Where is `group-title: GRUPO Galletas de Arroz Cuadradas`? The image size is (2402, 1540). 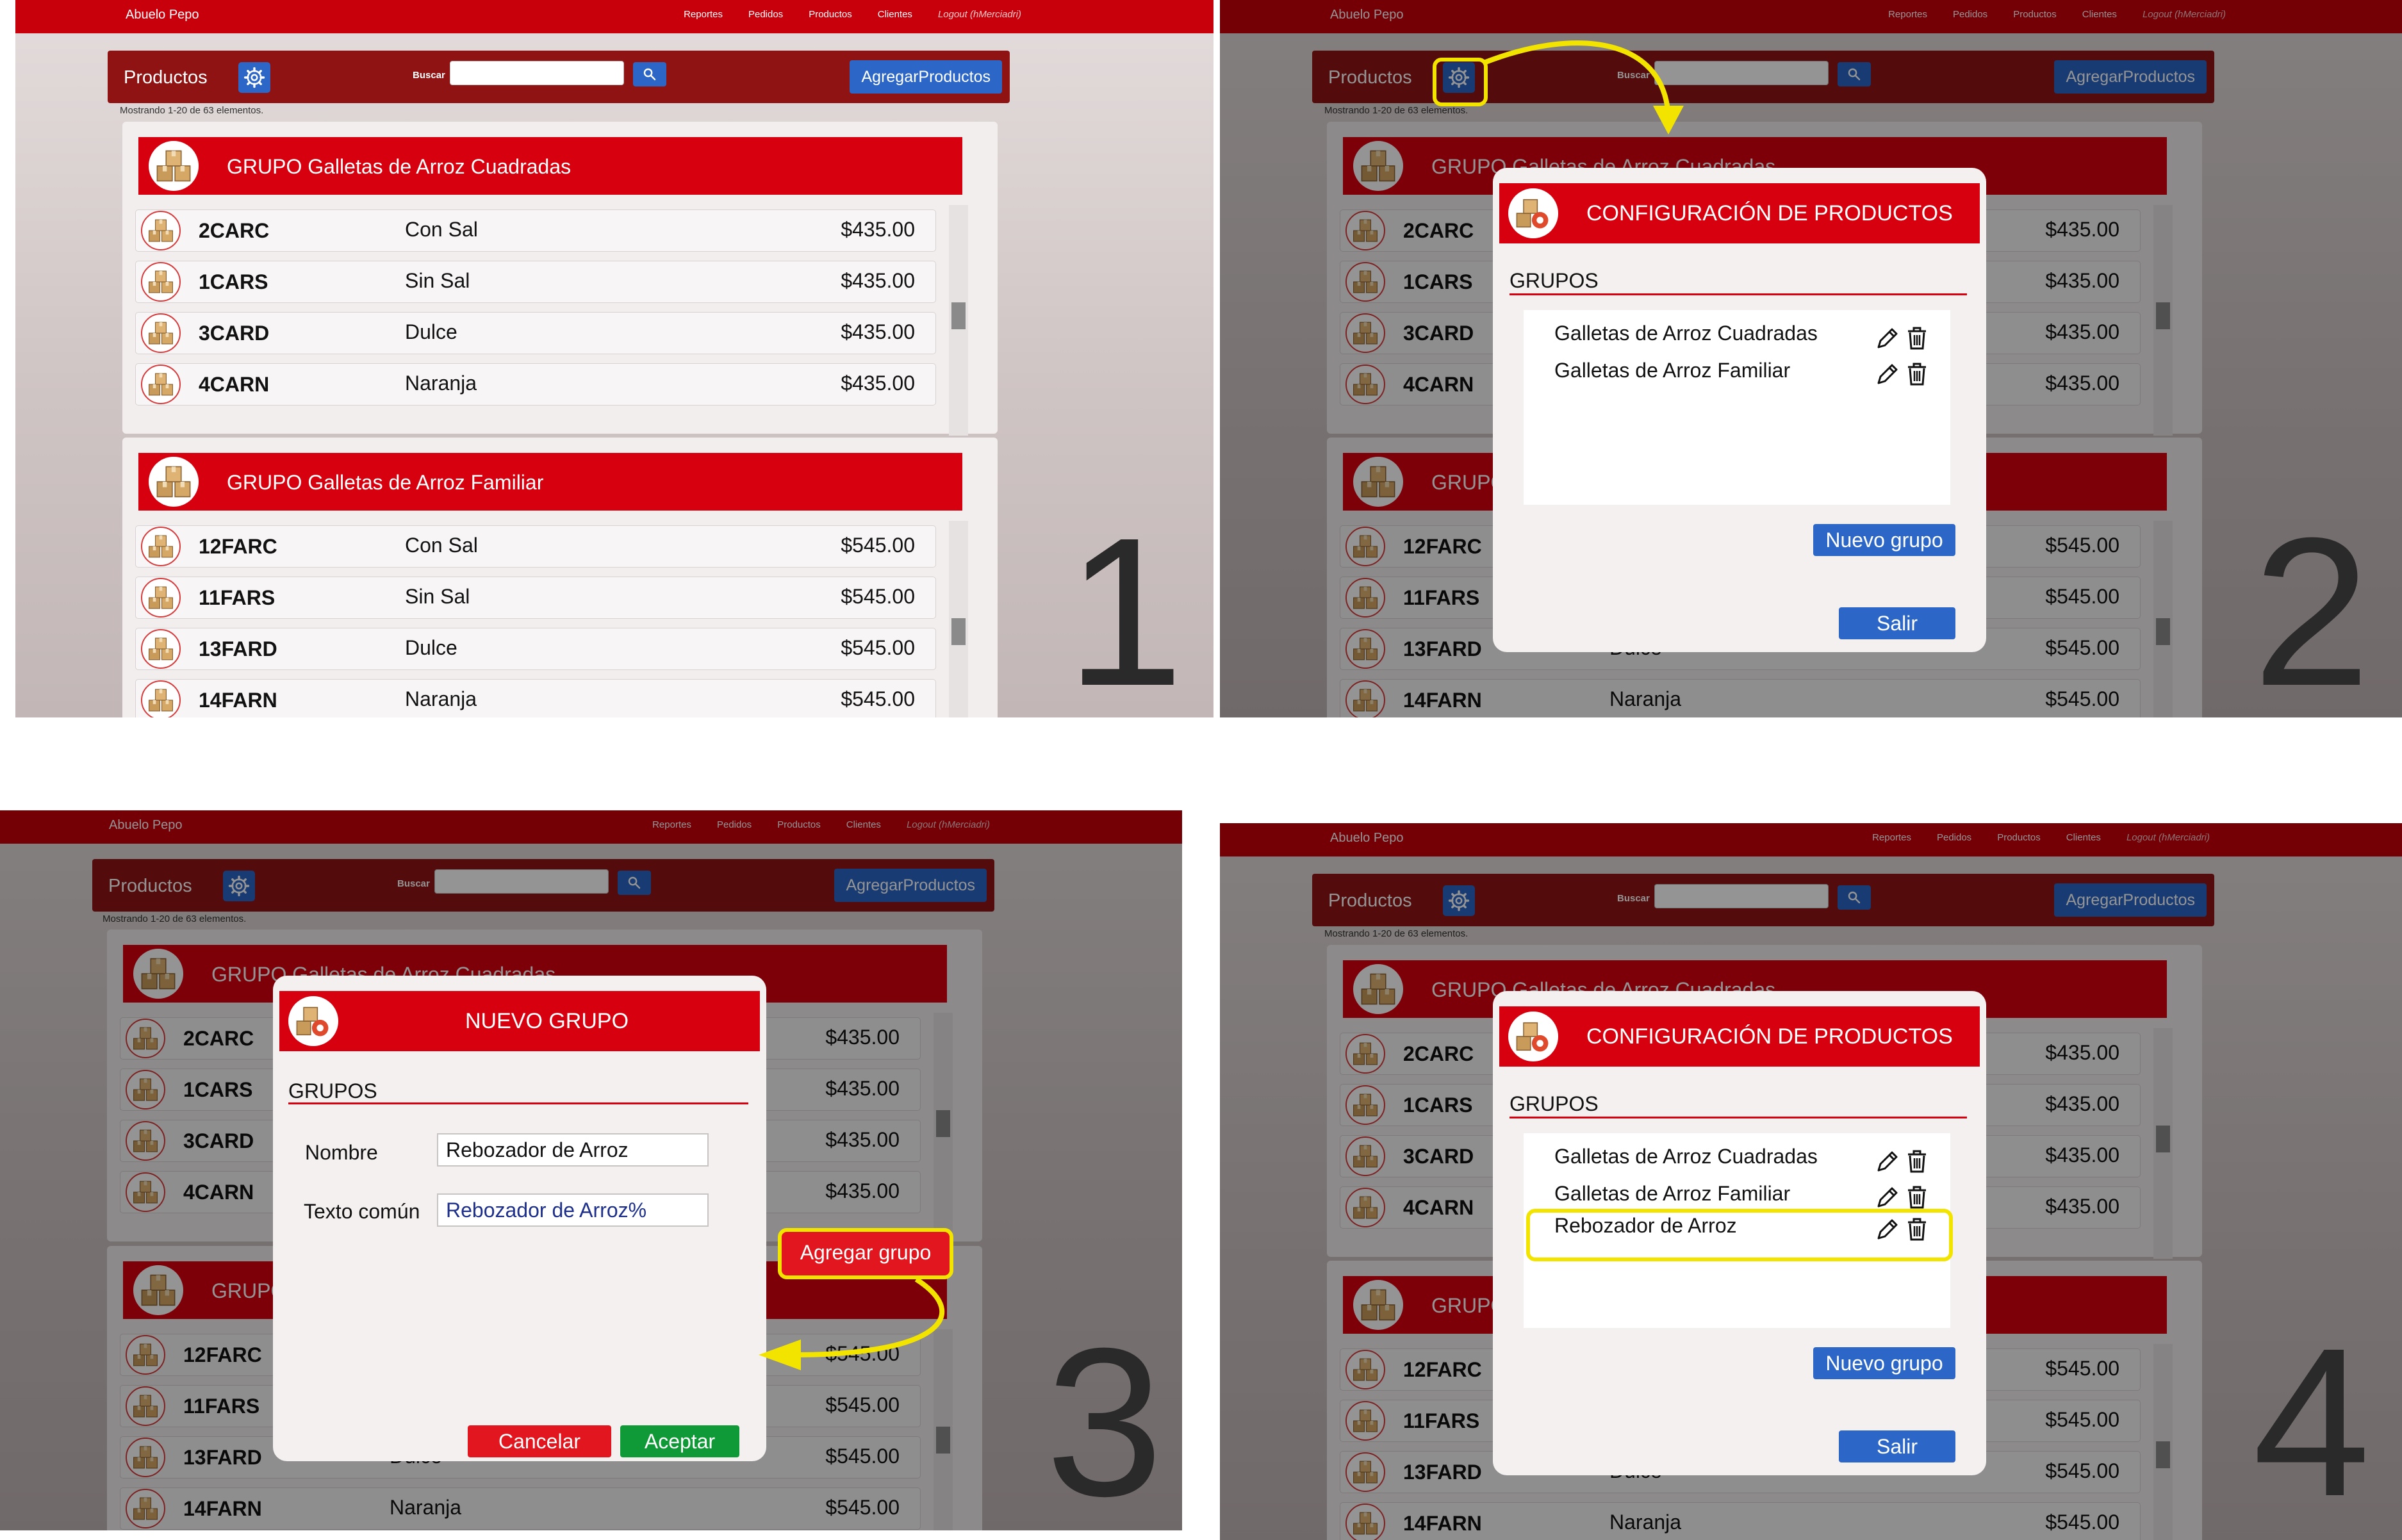
group-title: GRUPO Galletas de Arroz Cuadradas is located at coordinates (399, 166).